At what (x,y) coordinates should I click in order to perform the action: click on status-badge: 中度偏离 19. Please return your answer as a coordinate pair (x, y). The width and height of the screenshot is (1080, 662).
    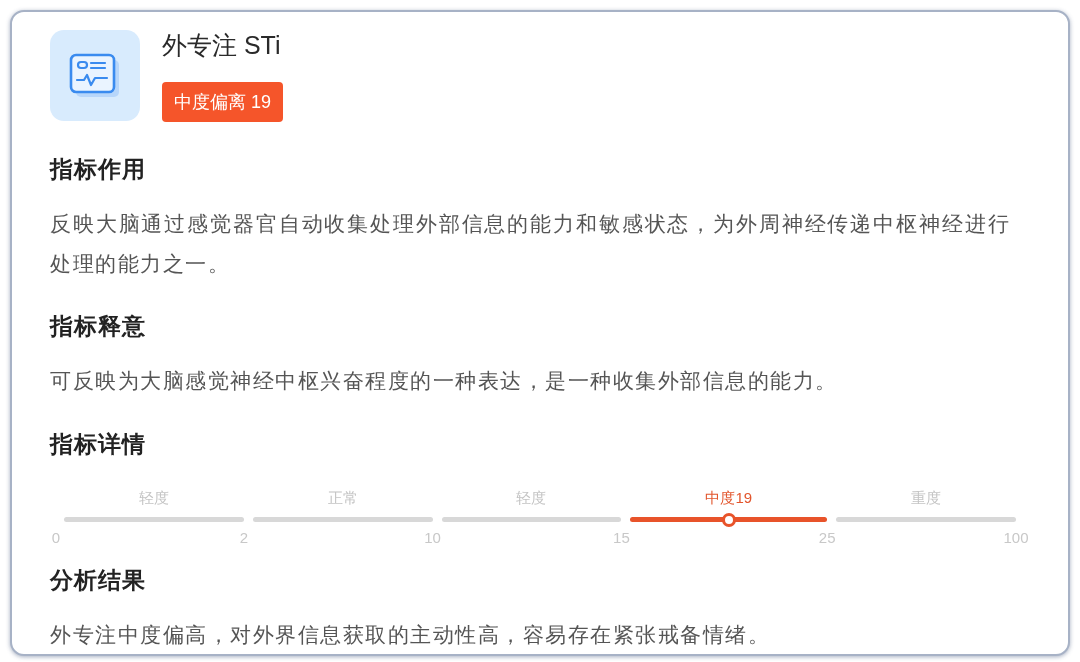
    Looking at the image, I should click on (223, 102).